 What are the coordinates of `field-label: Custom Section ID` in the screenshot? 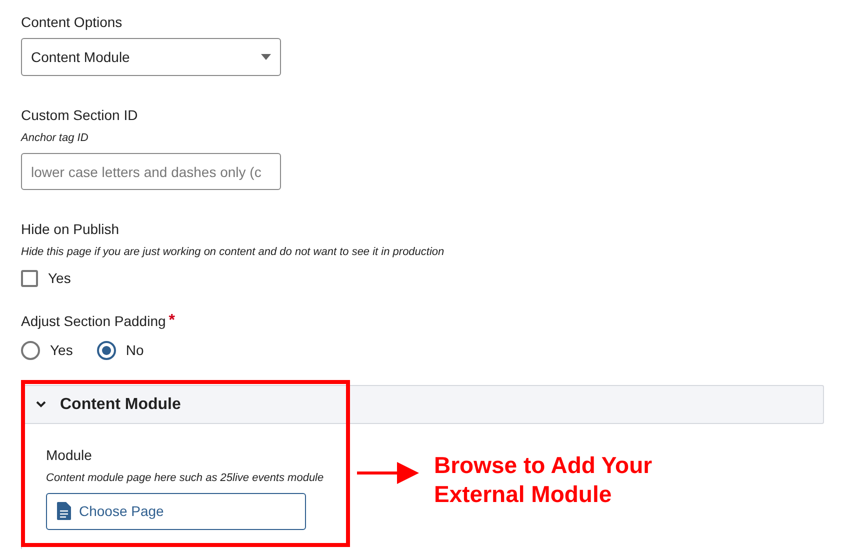 It's located at (80, 114).